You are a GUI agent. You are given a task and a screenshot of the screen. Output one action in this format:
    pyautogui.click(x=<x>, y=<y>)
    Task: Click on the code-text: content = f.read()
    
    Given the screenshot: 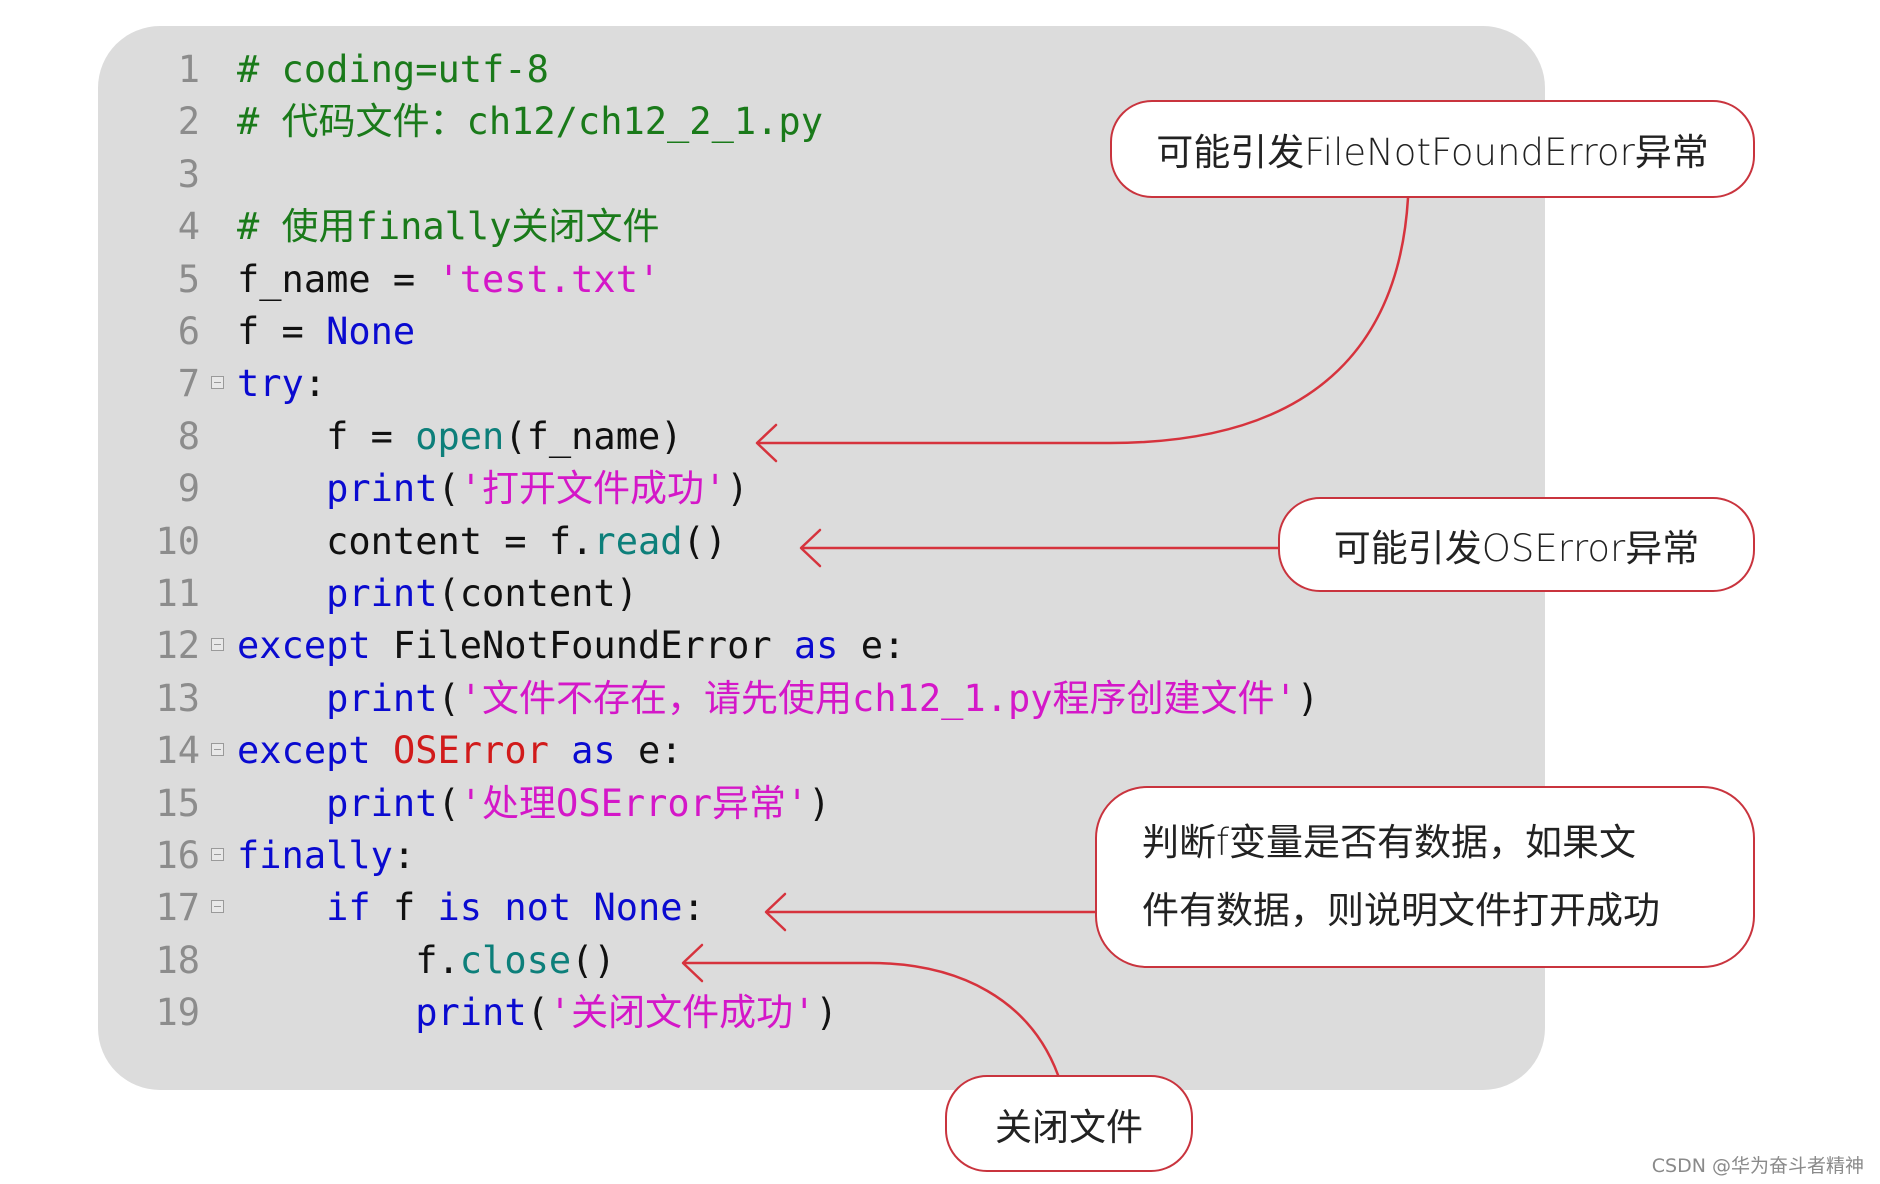 What is the action you would take?
    pyautogui.click(x=482, y=542)
    